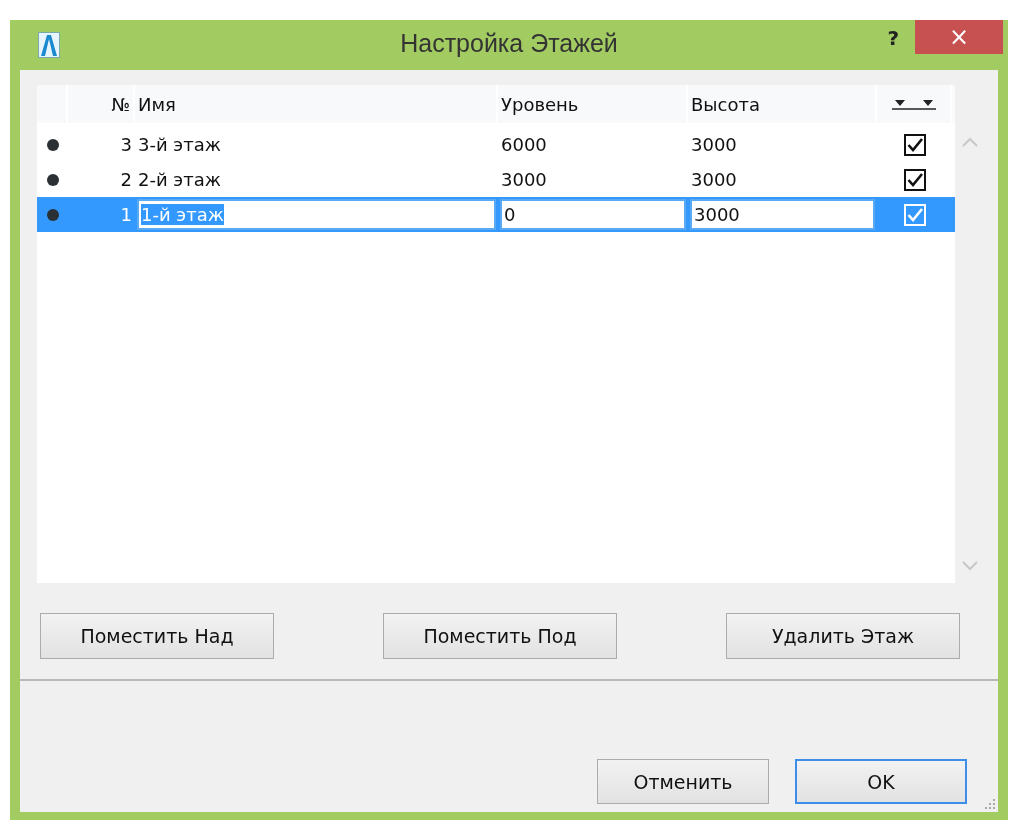  I want to click on table-cell-text: 6000, so click(524, 144).